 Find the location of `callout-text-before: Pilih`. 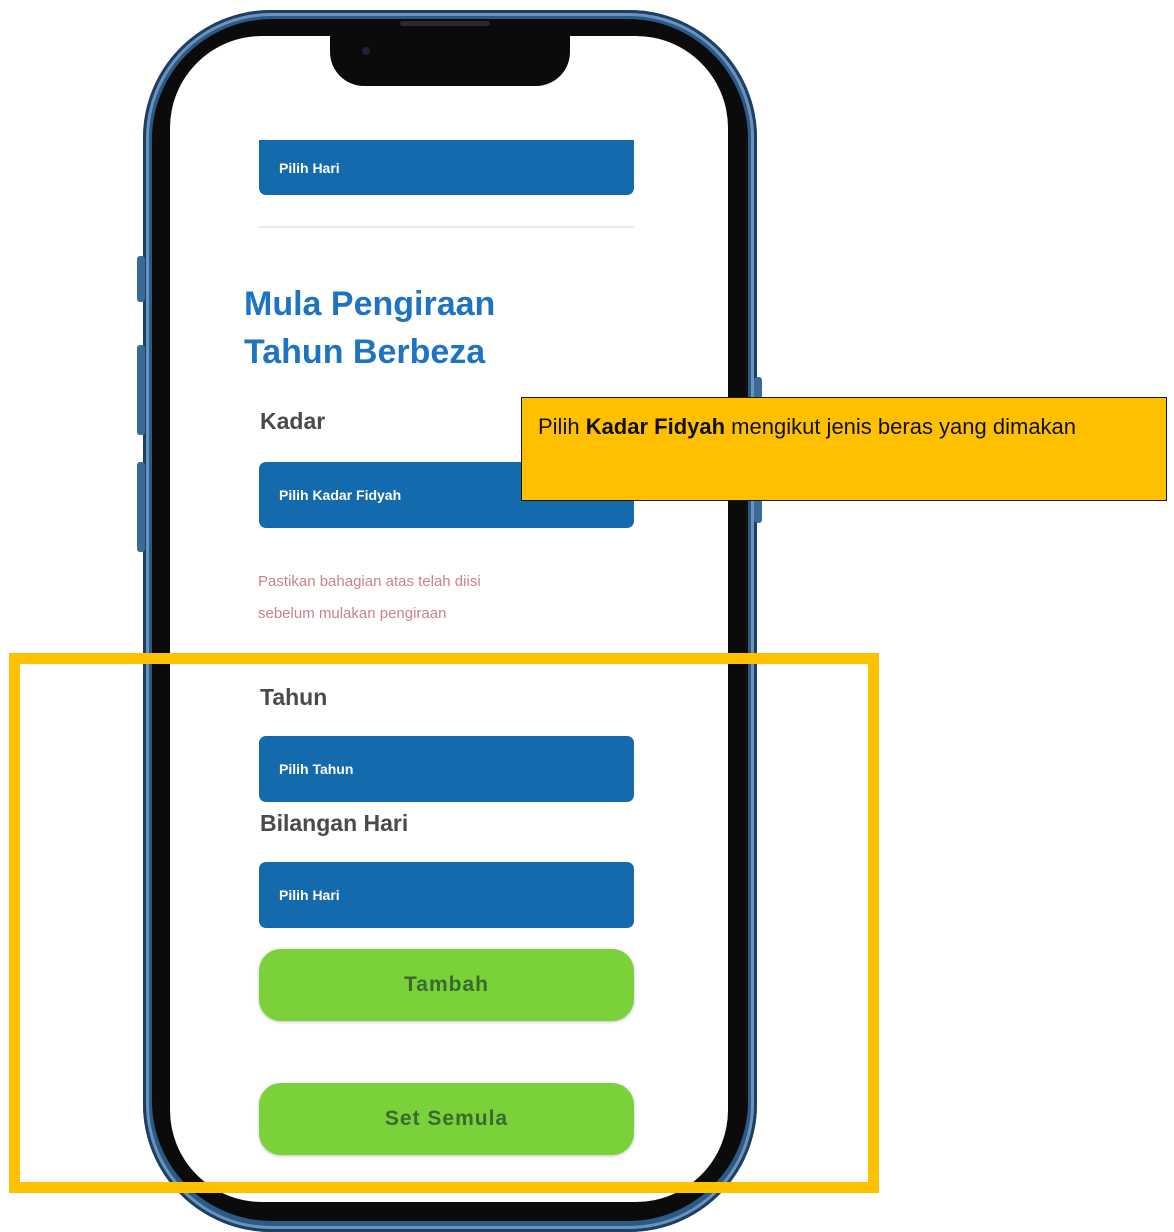

callout-text-before: Pilih is located at coordinates (562, 426).